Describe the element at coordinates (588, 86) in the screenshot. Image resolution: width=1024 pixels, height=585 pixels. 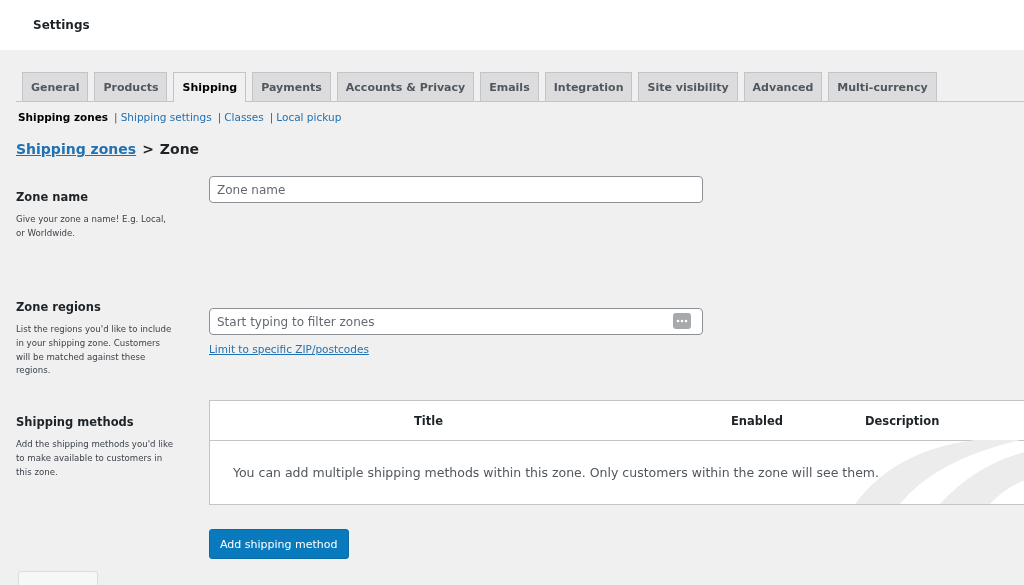
I see `tab: Integration` at that location.